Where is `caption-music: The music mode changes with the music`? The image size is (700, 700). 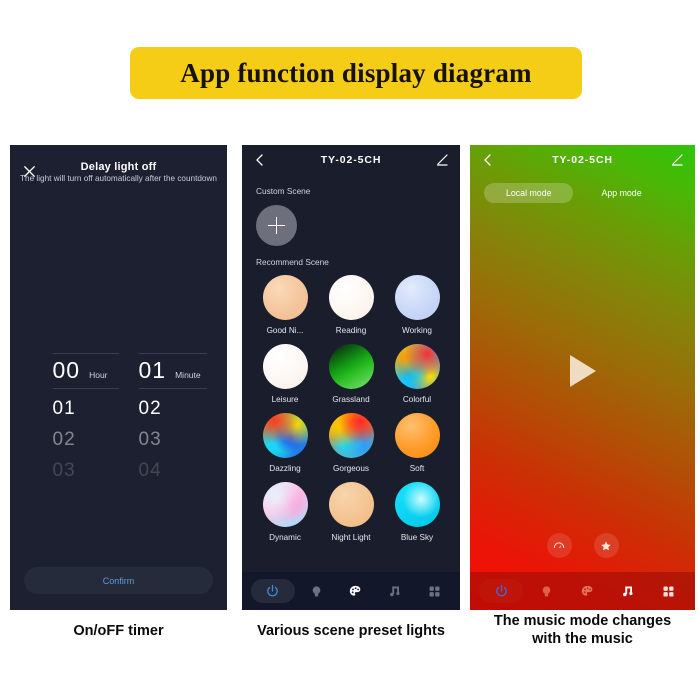
caption-music: The music mode changes with the music is located at coordinates (582, 630).